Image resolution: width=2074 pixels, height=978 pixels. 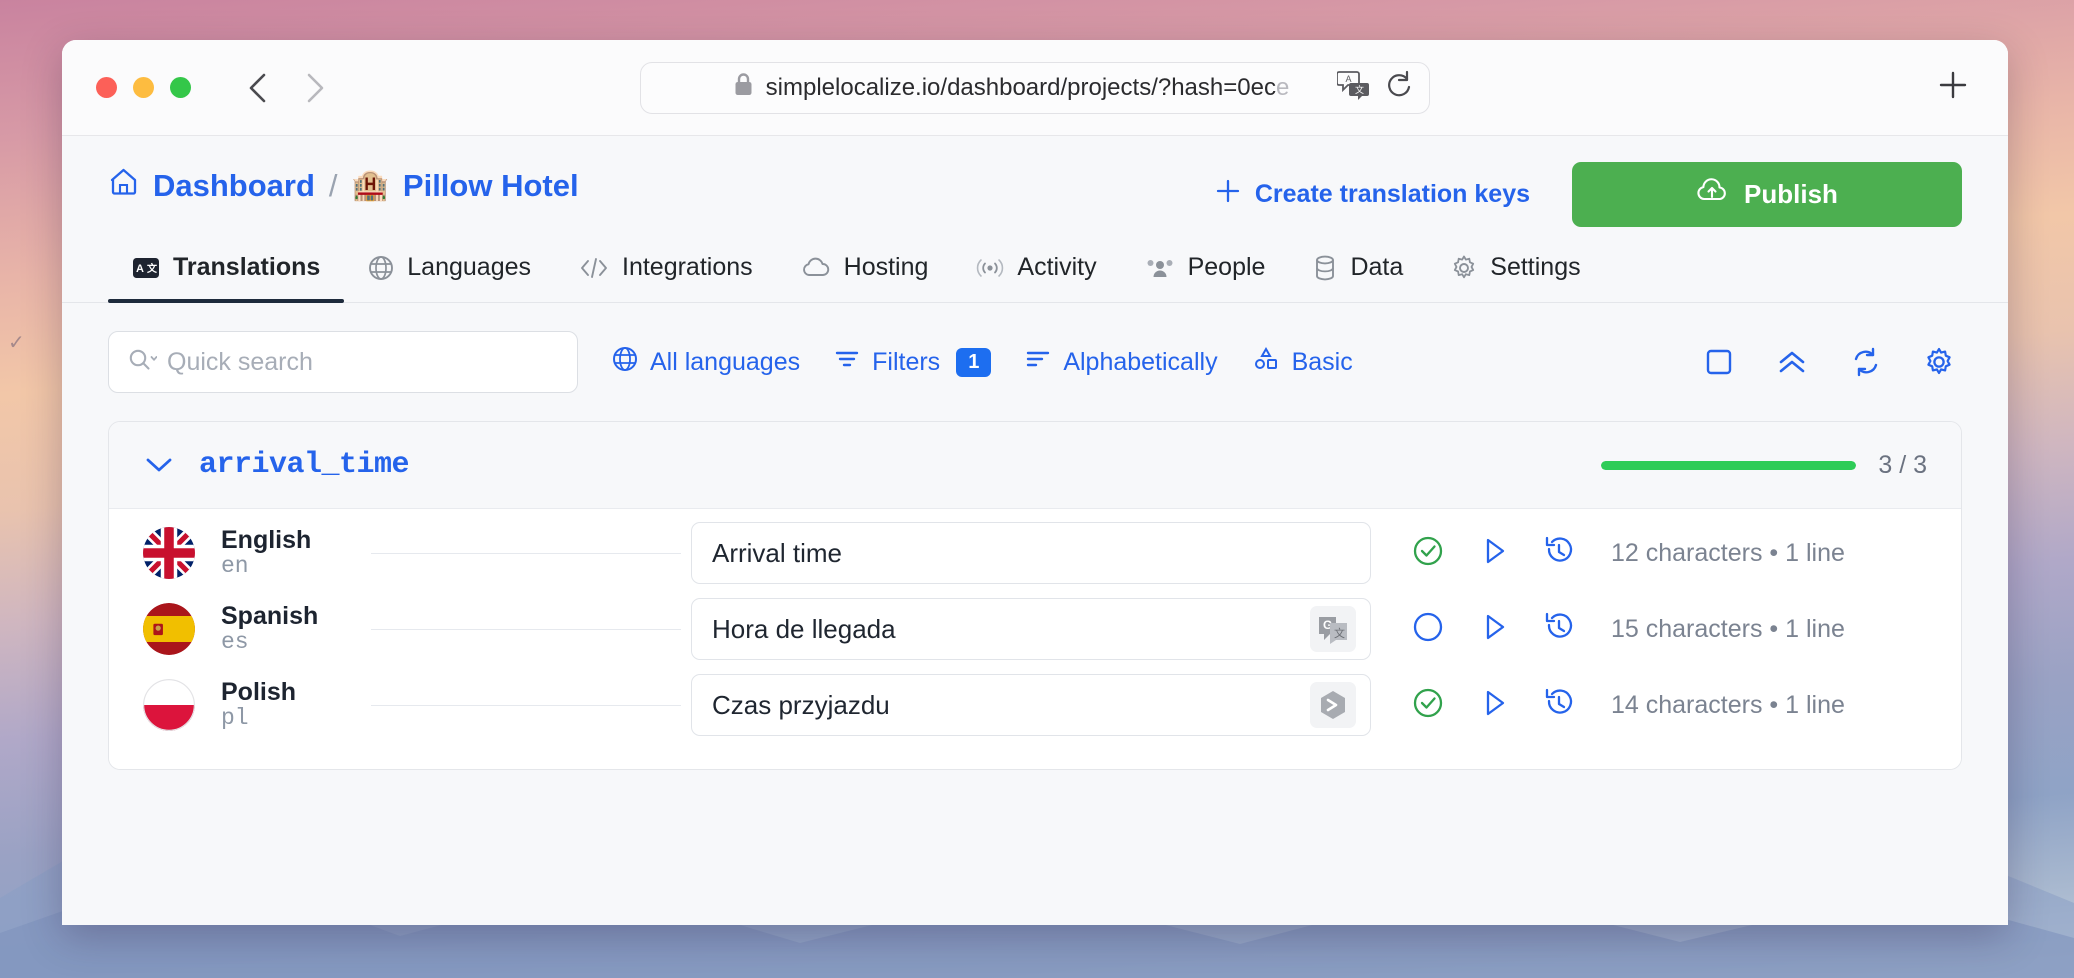 What do you see at coordinates (886, 267) in the screenshot?
I see `tab-label: Hosting` at bounding box center [886, 267].